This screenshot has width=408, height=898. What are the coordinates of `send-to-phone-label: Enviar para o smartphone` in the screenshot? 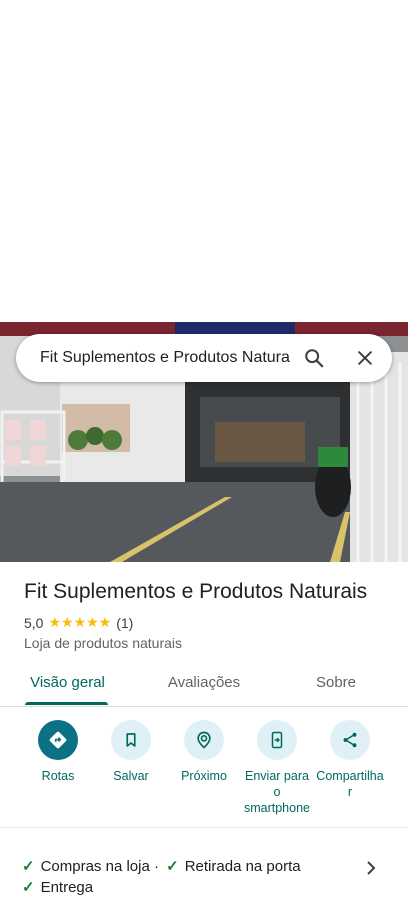 It's located at (277, 792).